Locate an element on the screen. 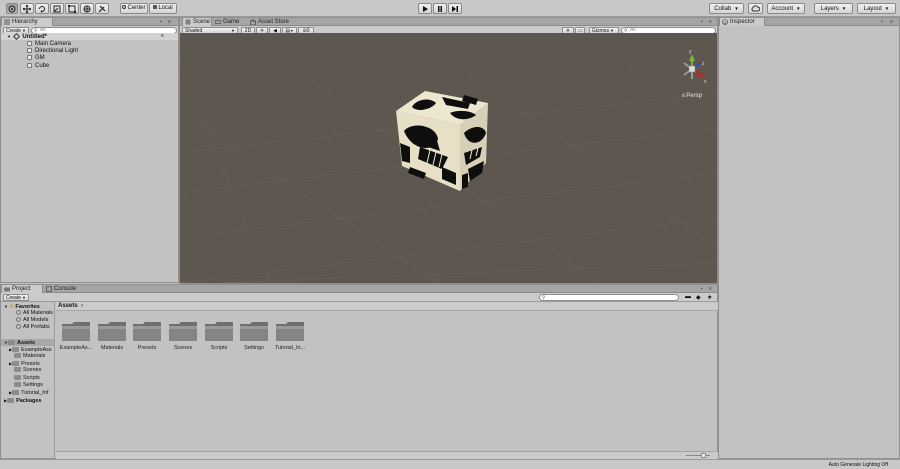  hierarchy-tab-label: Hierarchy is located at coordinates (25, 22).